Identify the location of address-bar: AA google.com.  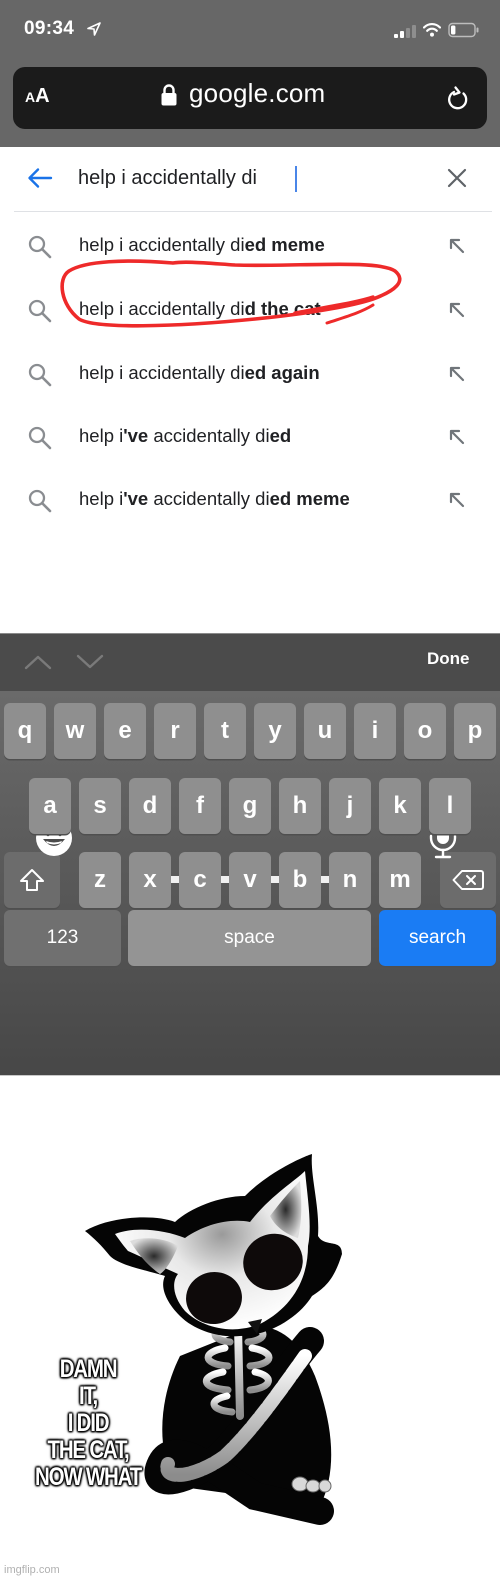
(250, 98).